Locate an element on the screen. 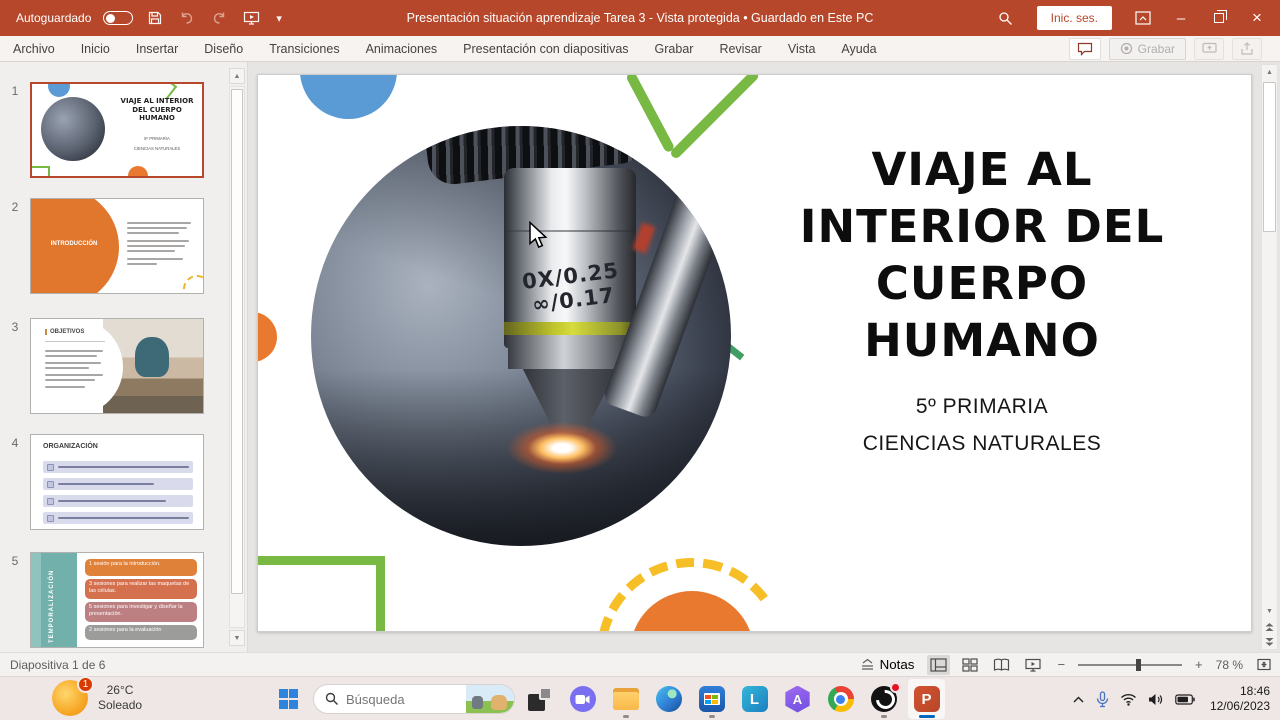 Image resolution: width=1280 pixels, height=720 pixels. start-button is located at coordinates (288, 699).